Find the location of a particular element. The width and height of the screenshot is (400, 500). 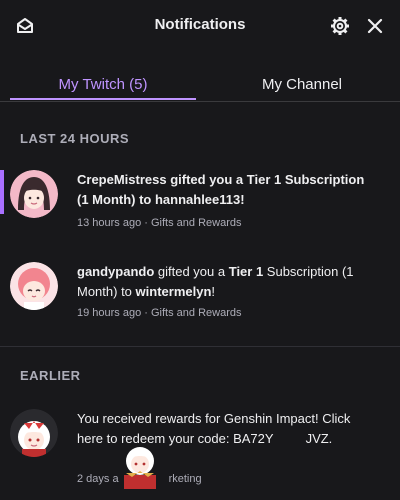

active-tab-indicator is located at coordinates (103, 99).